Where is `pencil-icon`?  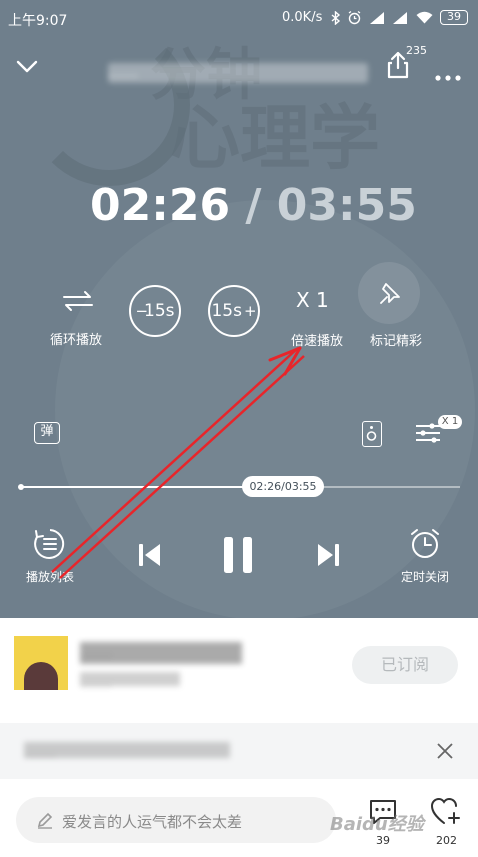 pencil-icon is located at coordinates (45, 820).